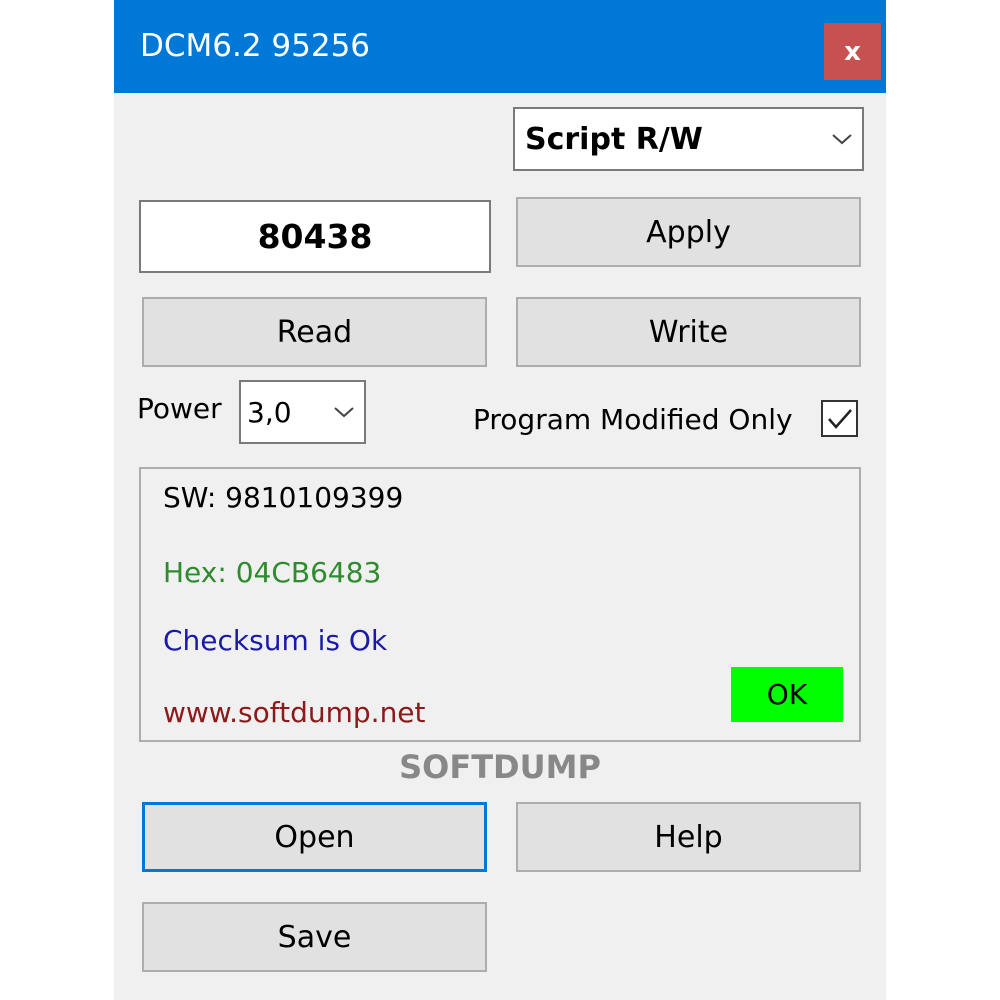  I want to click on save-button: Save, so click(314, 937).